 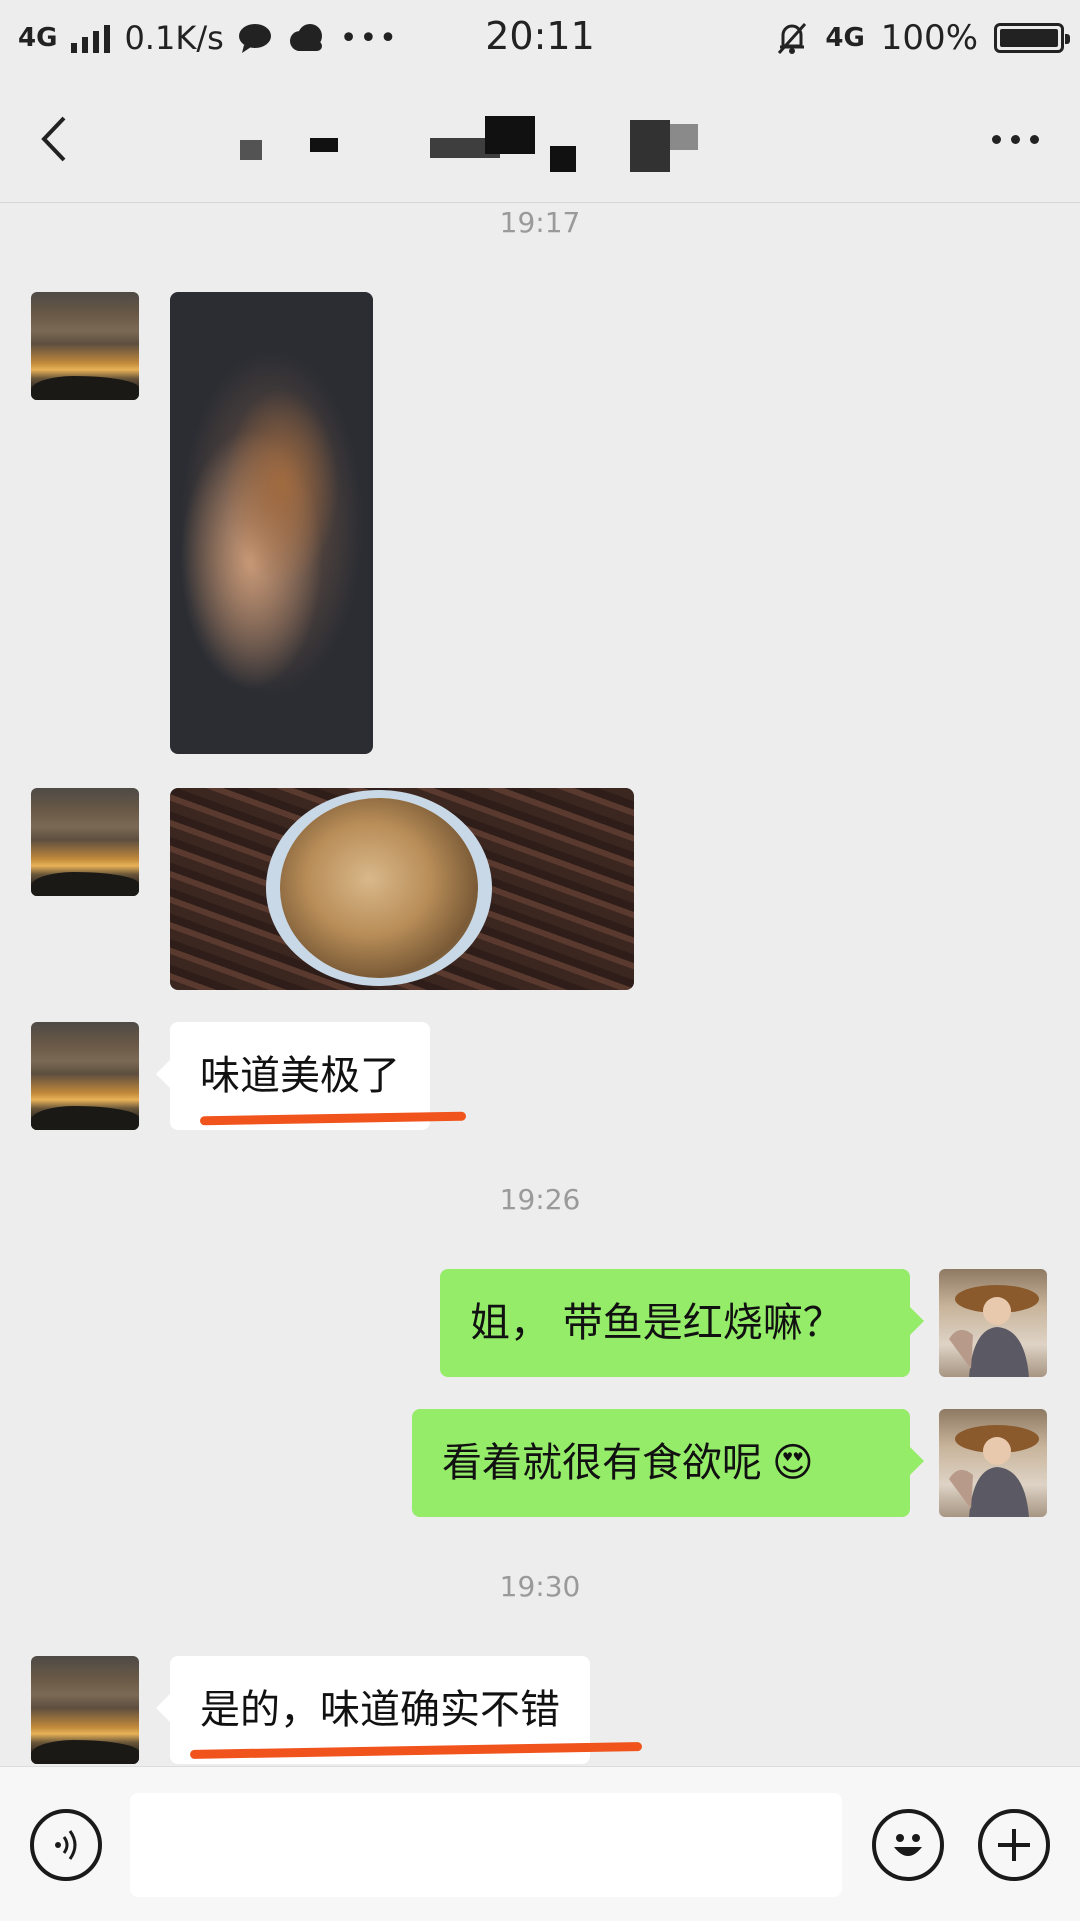 I want to click on plus-button, so click(x=1014, y=1845).